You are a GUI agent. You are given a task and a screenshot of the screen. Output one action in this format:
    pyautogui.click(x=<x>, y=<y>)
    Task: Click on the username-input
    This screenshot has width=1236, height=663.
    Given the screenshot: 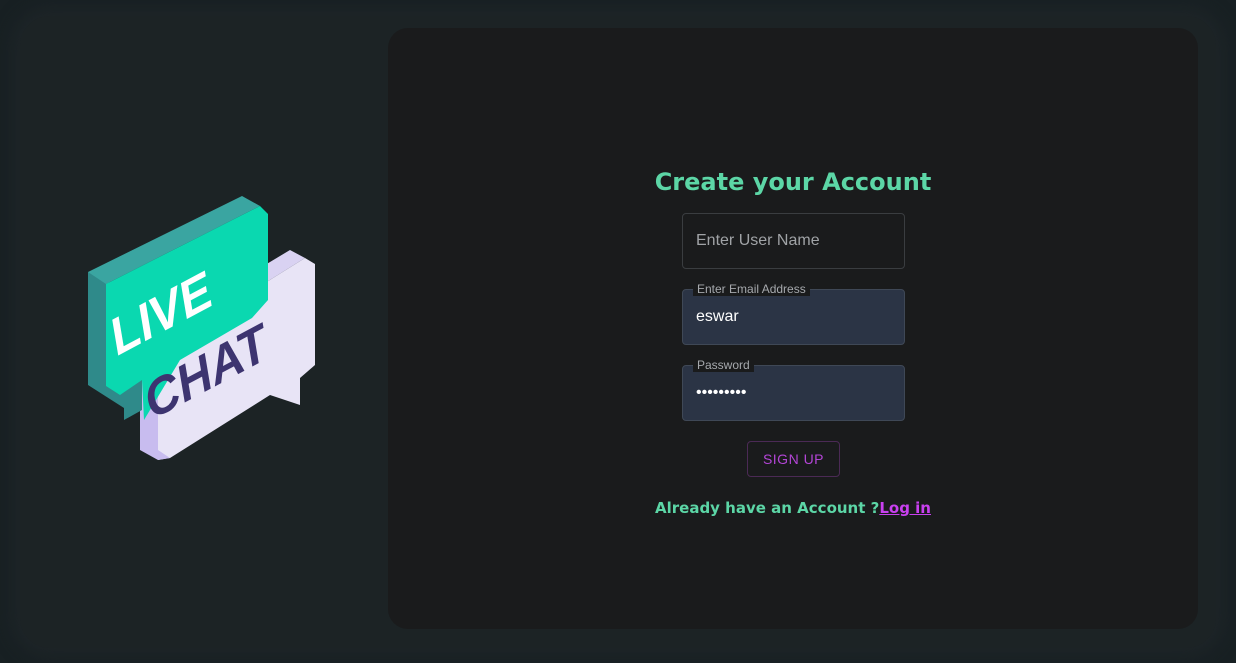 What is the action you would take?
    pyautogui.click(x=793, y=241)
    